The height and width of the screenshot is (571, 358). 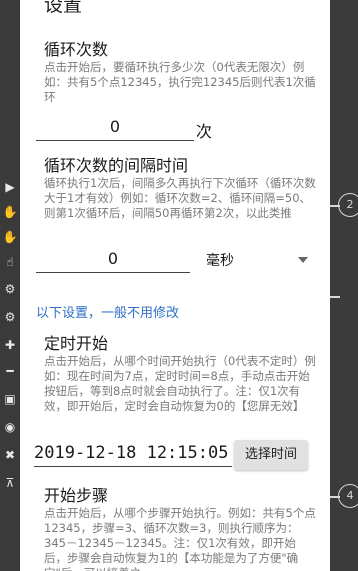 What do you see at coordinates (335, 297) in the screenshot?
I see `connector-line` at bounding box center [335, 297].